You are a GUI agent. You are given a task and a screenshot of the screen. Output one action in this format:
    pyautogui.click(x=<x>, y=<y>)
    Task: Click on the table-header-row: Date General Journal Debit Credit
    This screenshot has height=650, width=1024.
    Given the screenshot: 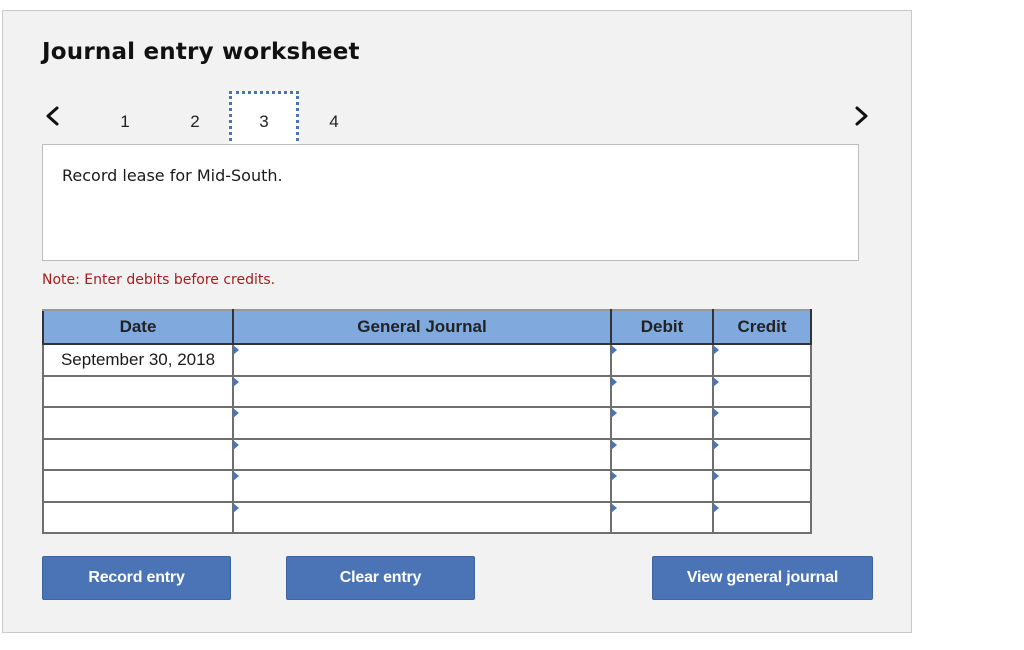 What is the action you would take?
    pyautogui.click(x=427, y=327)
    